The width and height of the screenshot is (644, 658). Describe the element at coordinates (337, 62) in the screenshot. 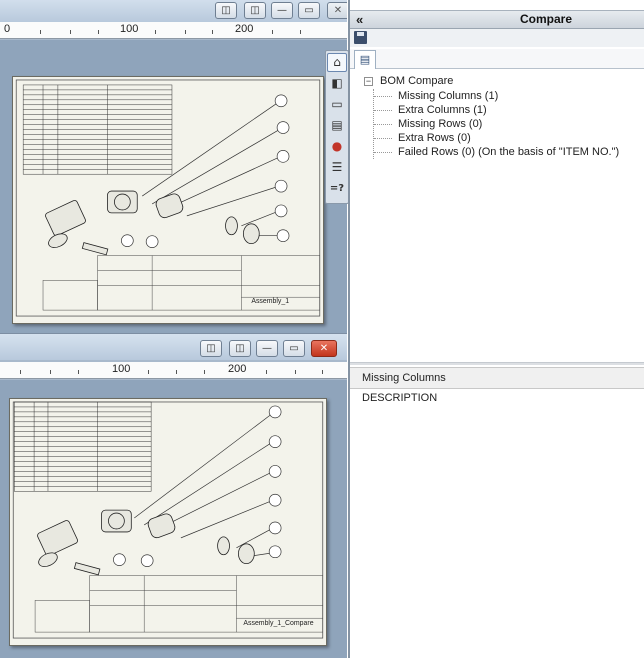

I see `home-icon: ⌂` at that location.